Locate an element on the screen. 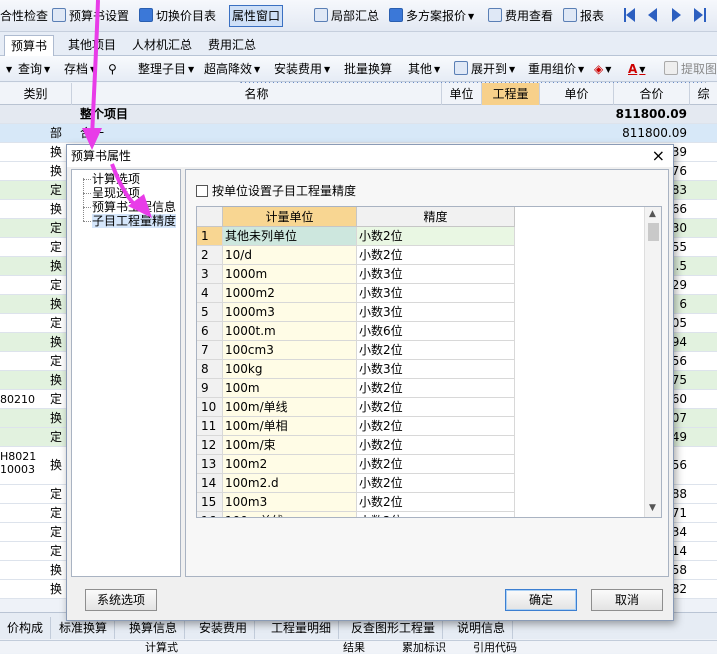 This screenshot has width=717, height=654. unit-cell: 100m is located at coordinates (290, 388).